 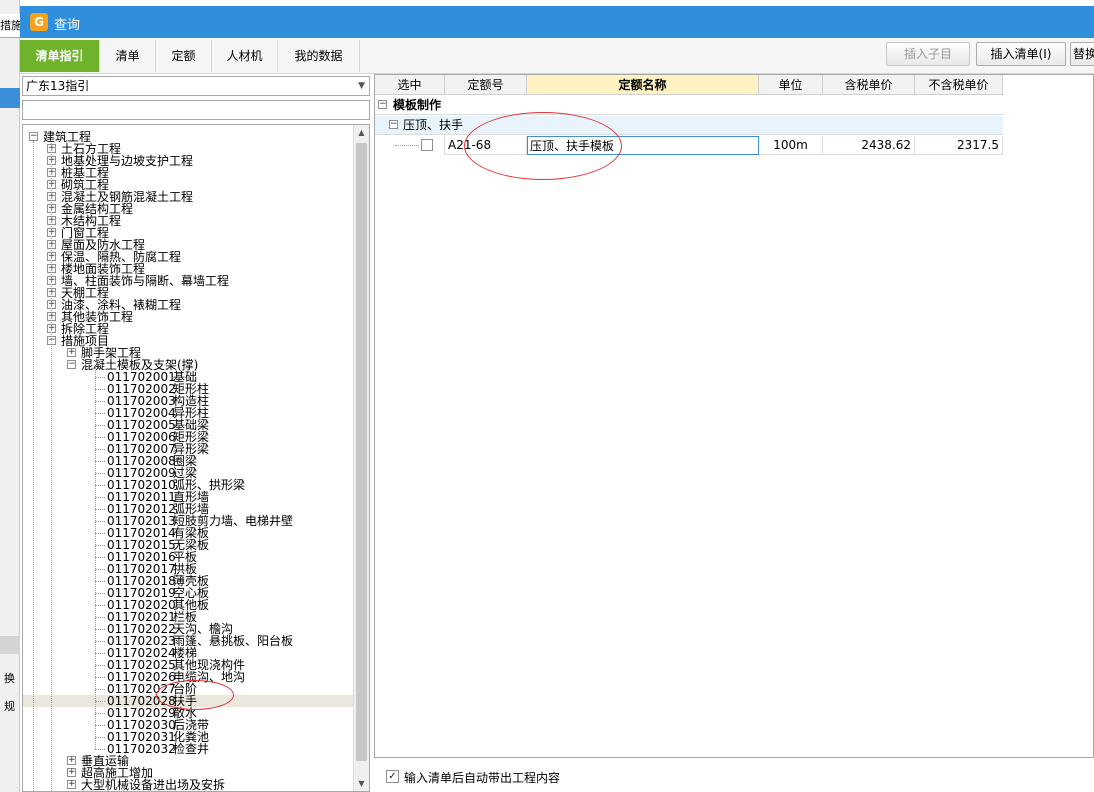 What do you see at coordinates (10, 26) in the screenshot?
I see `background-tab: 措施` at bounding box center [10, 26].